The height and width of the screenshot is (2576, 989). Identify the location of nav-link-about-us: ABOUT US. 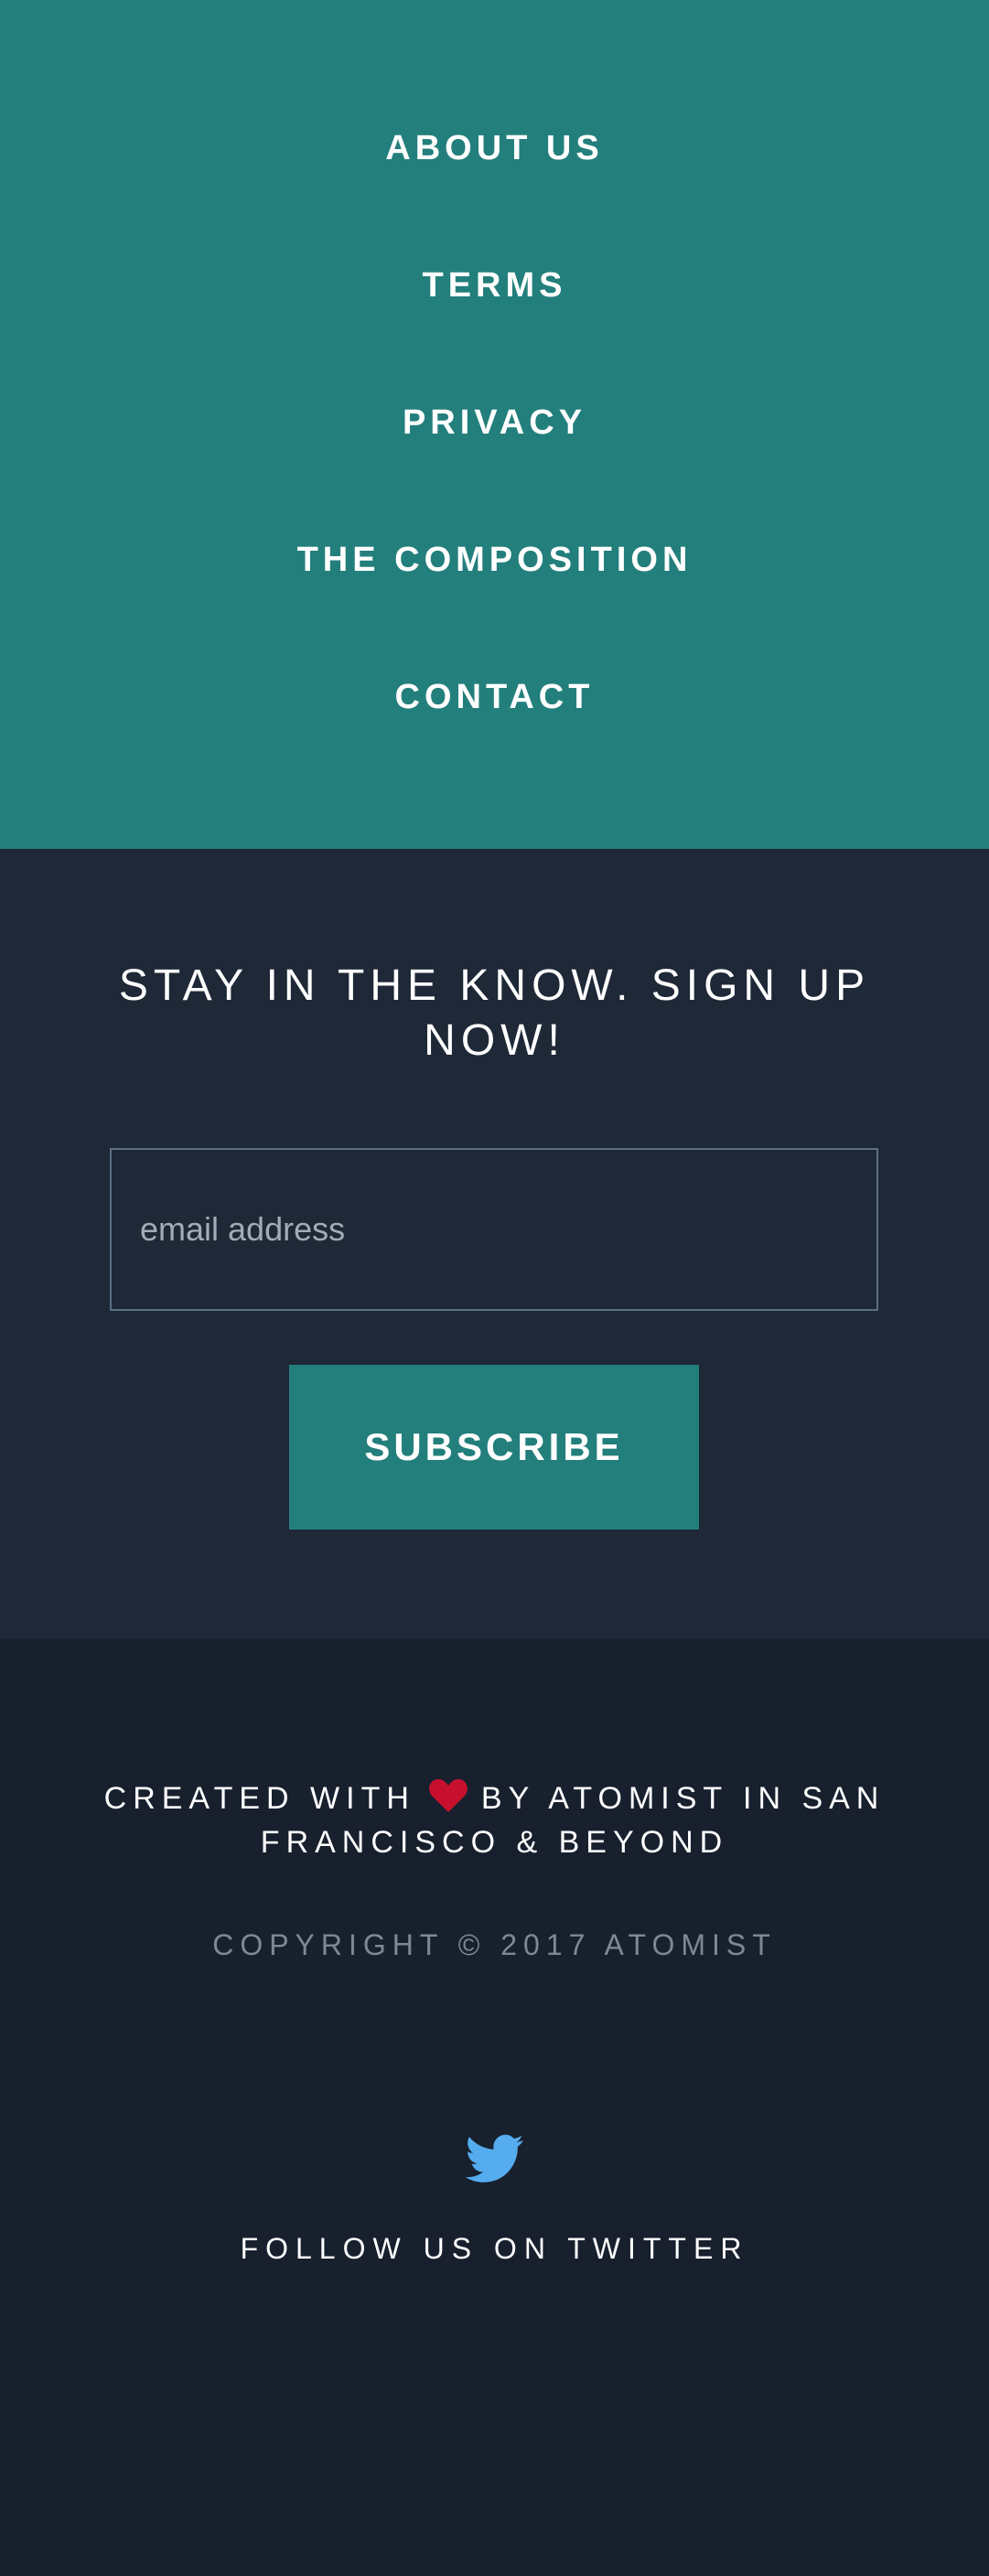
(494, 148).